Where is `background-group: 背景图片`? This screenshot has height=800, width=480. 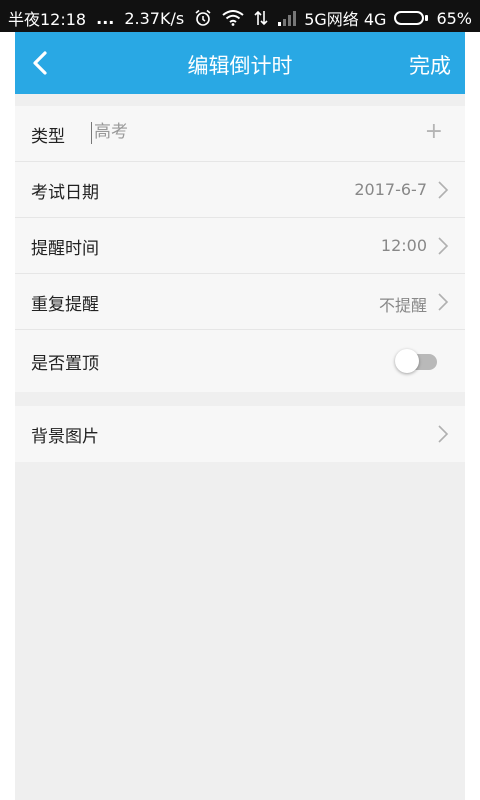 background-group: 背景图片 is located at coordinates (240, 434).